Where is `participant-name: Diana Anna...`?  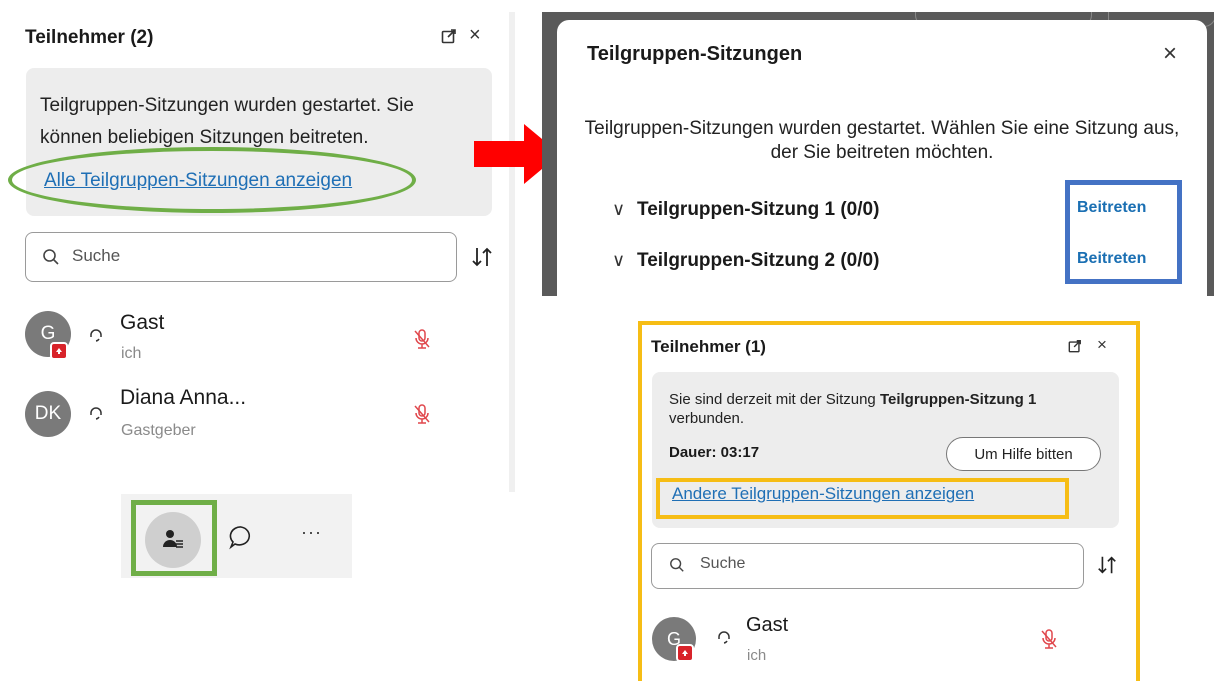
participant-name: Diana Anna... is located at coordinates (183, 397).